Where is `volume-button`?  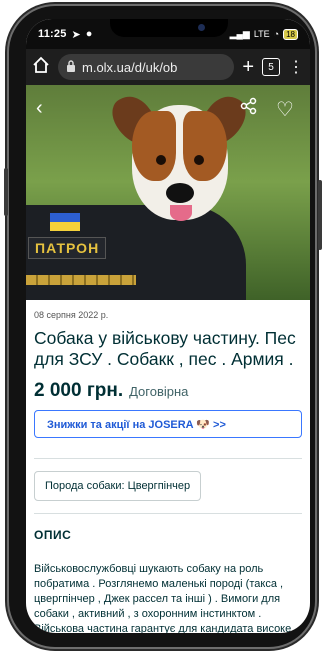 volume-button is located at coordinates (320, 215).